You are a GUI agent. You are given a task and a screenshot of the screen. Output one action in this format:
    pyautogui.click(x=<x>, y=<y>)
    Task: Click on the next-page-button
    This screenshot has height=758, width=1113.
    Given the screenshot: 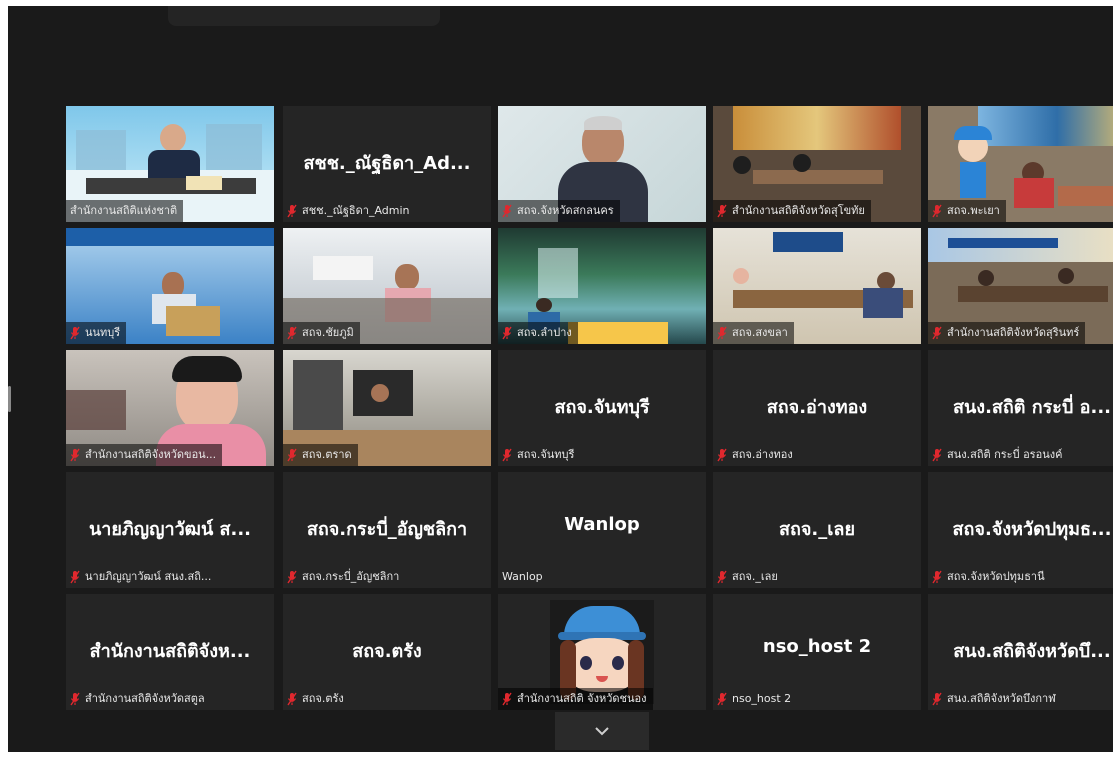 What is the action you would take?
    pyautogui.click(x=602, y=731)
    